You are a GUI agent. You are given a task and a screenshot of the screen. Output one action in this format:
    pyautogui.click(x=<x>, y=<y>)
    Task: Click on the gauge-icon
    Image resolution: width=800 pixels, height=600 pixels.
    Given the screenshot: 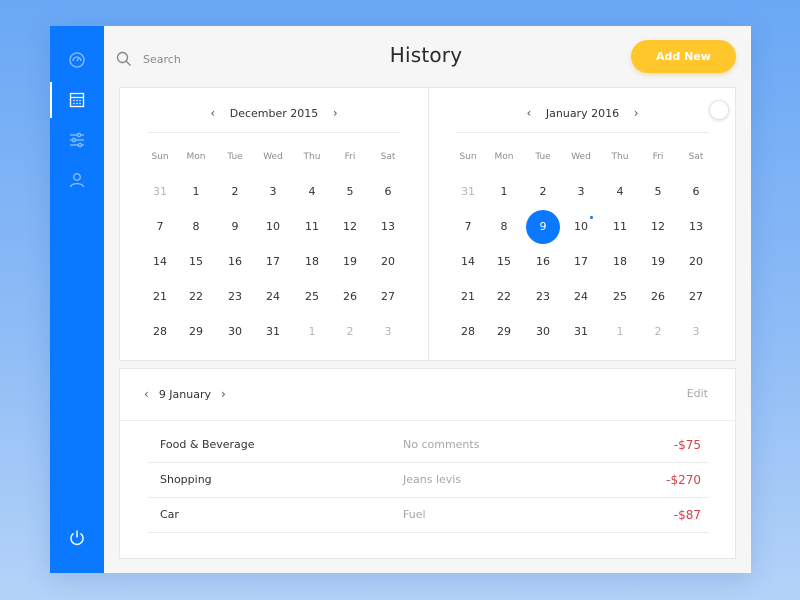 What is the action you would take?
    pyautogui.click(x=77, y=60)
    